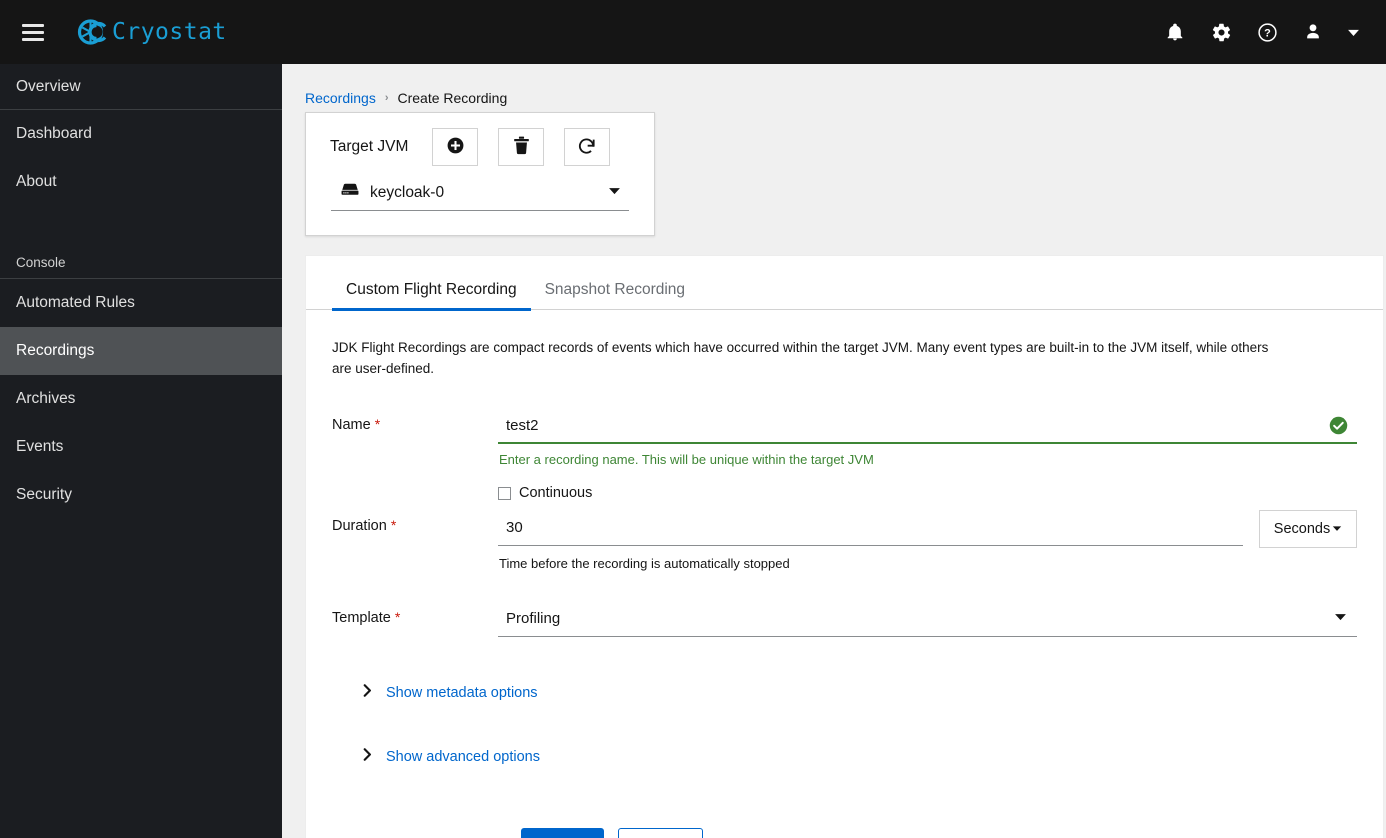  What do you see at coordinates (36, 181) in the screenshot?
I see `sidebar-item-label: About` at bounding box center [36, 181].